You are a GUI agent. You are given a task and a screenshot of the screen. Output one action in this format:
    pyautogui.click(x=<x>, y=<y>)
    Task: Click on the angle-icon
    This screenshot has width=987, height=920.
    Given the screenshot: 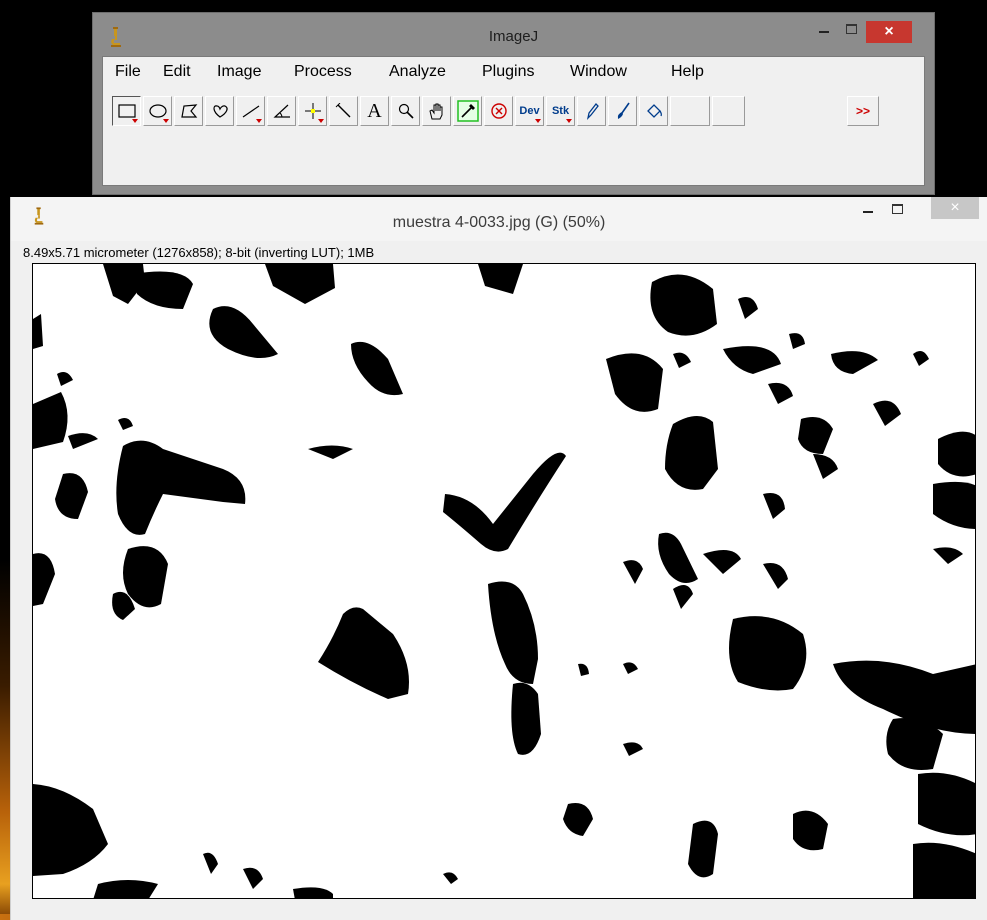 What is the action you would take?
    pyautogui.click(x=281, y=111)
    